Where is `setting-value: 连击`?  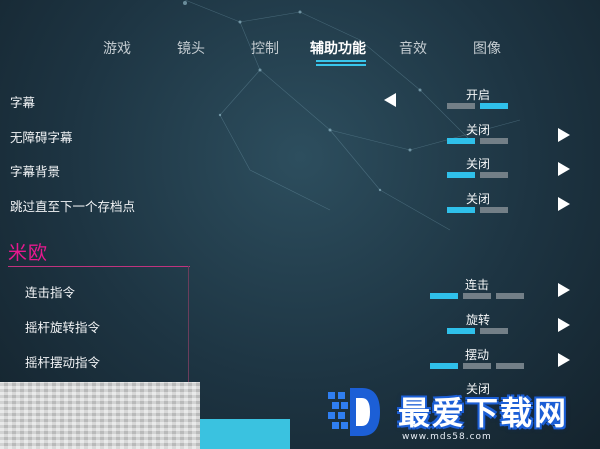
setting-value: 连击 is located at coordinates (476, 285).